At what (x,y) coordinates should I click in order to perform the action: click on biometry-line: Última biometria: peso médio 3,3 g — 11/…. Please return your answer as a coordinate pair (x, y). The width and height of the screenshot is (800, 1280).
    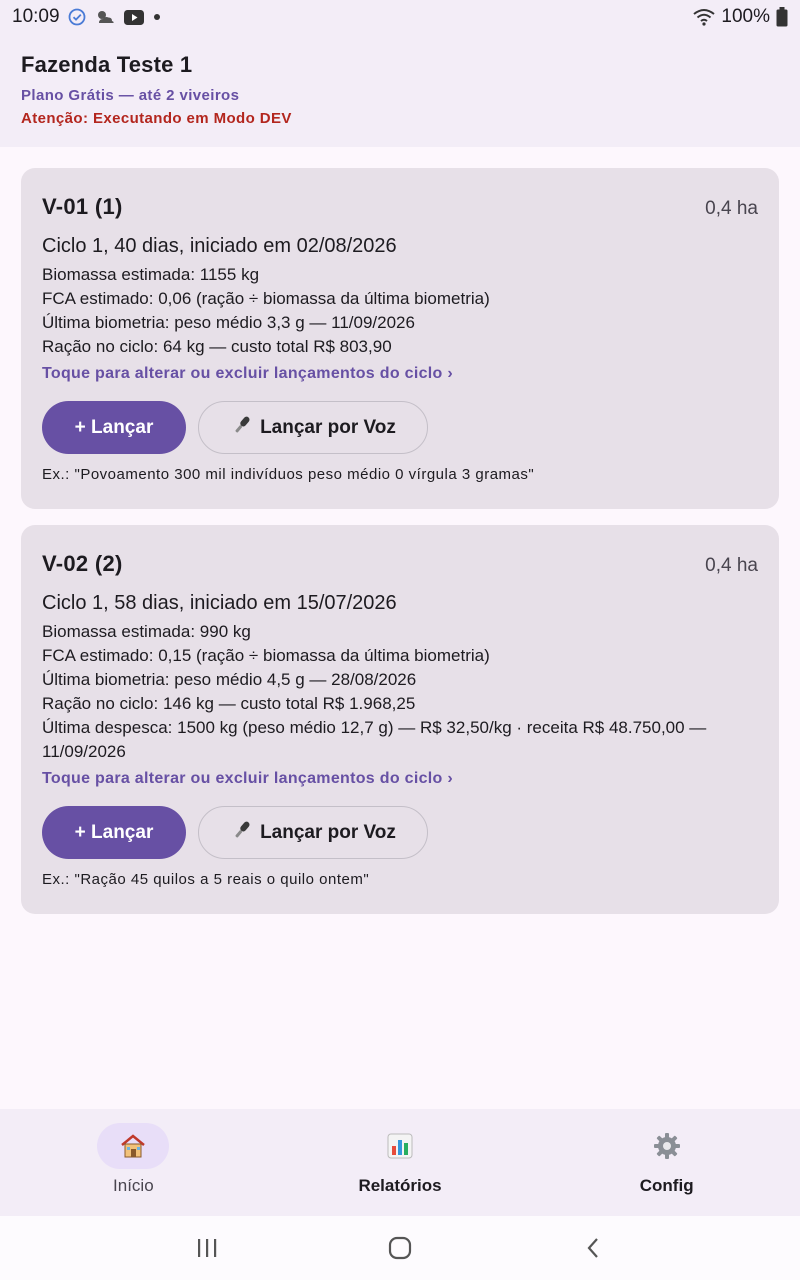
    Looking at the image, I should click on (228, 322).